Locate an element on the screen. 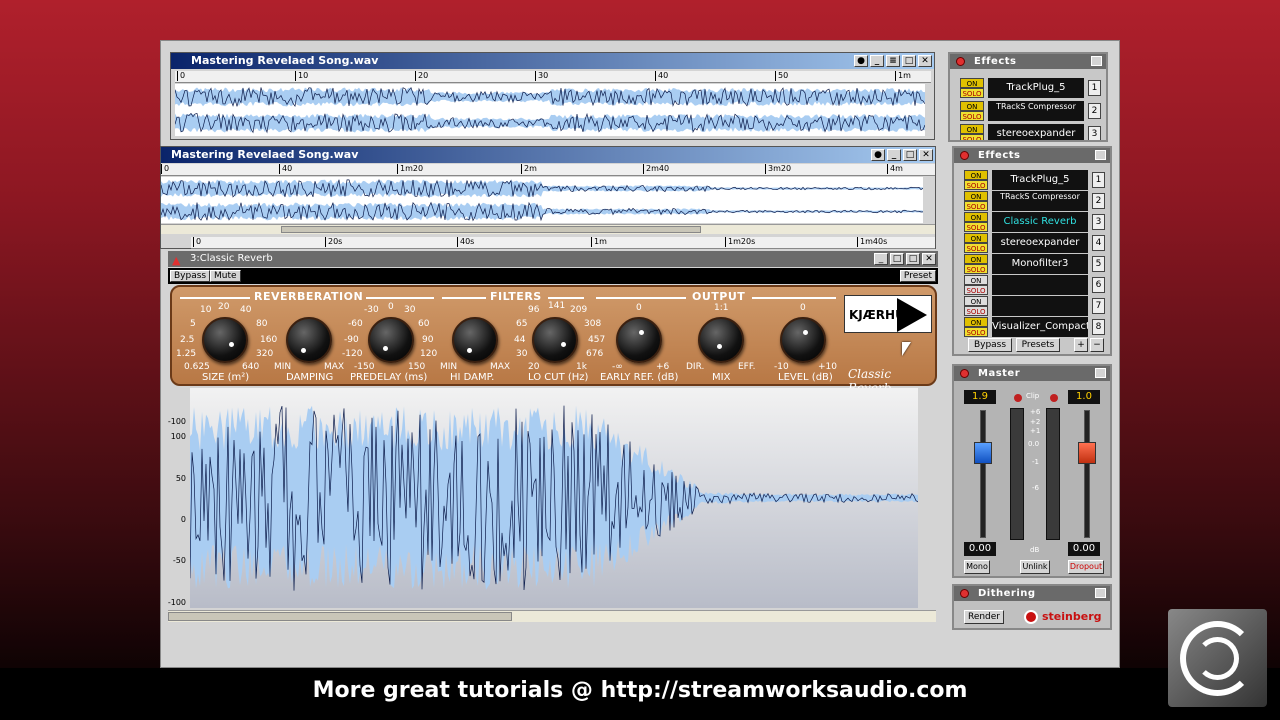  wave-window-2-titlebar: Mastering Revelaed Song.wav ● _ □ ✕ is located at coordinates (548, 155).